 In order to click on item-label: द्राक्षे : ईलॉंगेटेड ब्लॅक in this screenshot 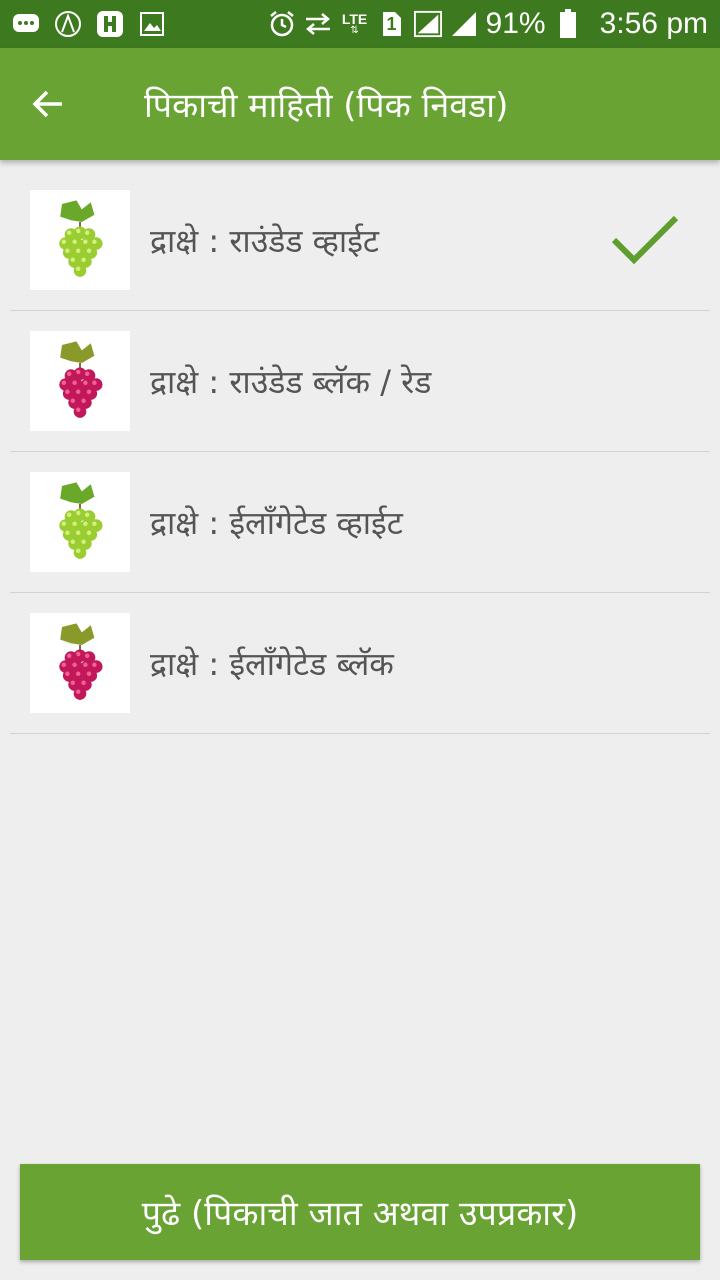, I will do `click(272, 663)`.